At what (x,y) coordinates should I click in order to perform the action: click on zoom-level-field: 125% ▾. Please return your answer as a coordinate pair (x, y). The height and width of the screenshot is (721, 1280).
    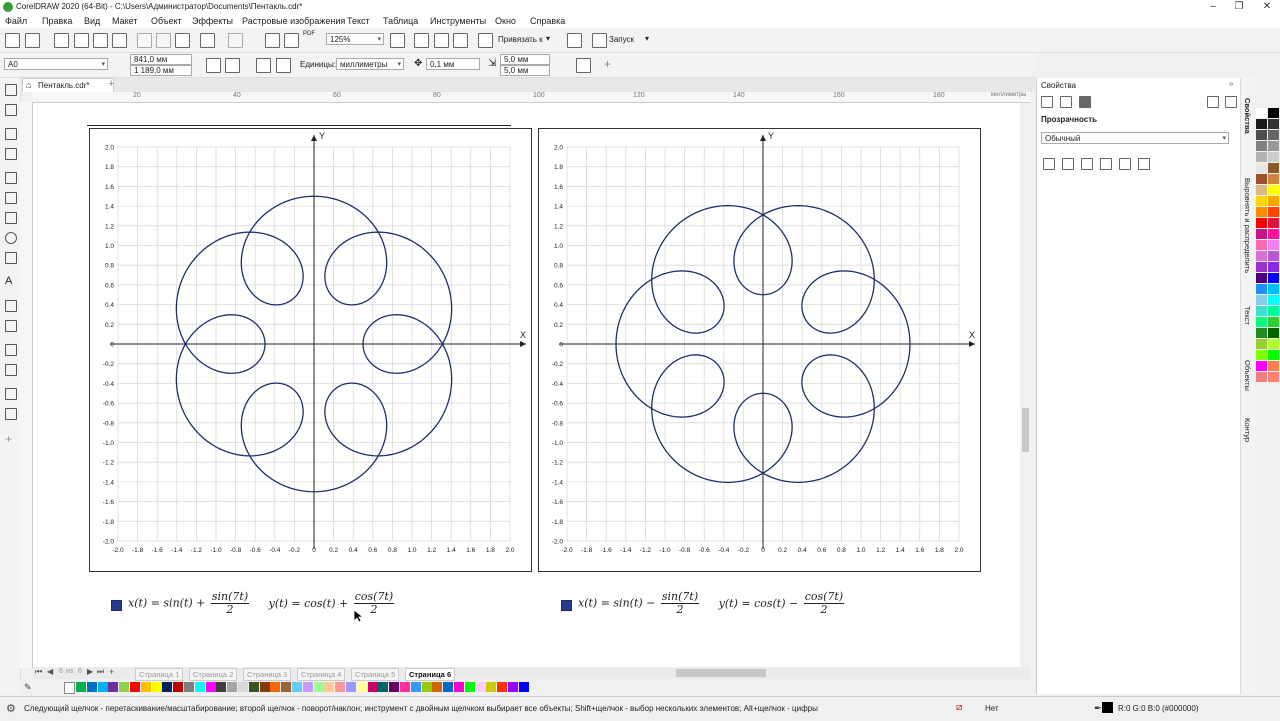
    Looking at the image, I should click on (355, 39).